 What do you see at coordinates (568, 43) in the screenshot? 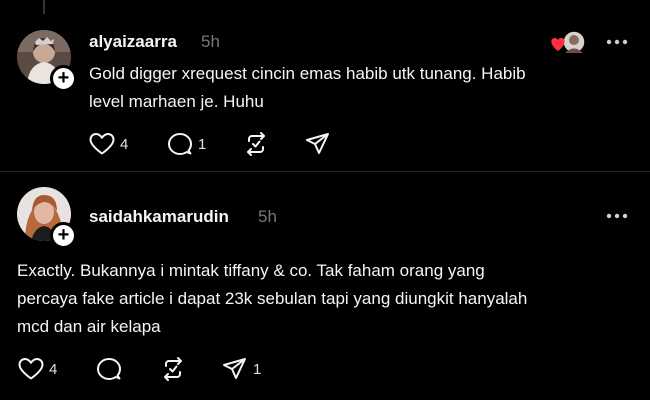
I see `liked-by-avatar` at bounding box center [568, 43].